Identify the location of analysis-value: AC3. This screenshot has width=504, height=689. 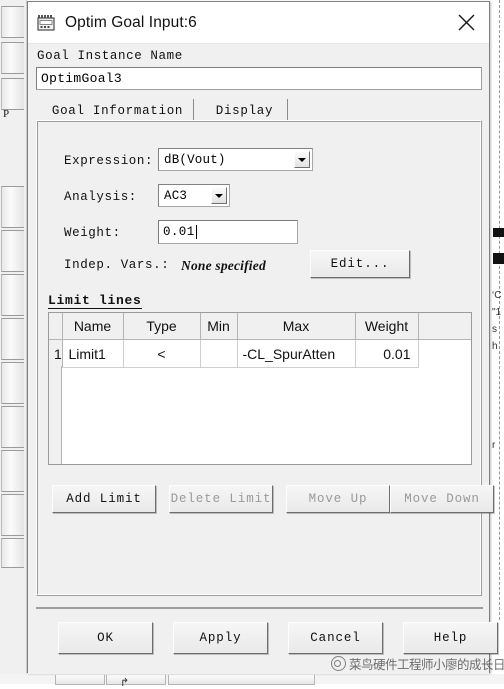
(176, 195).